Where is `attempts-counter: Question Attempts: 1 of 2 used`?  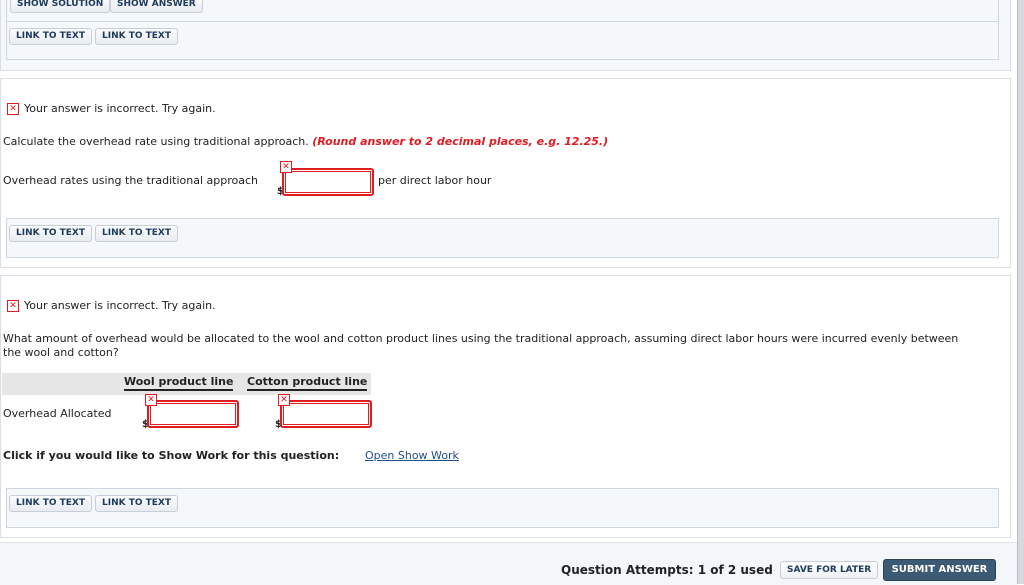
attempts-counter: Question Attempts: 1 of 2 used is located at coordinates (667, 570).